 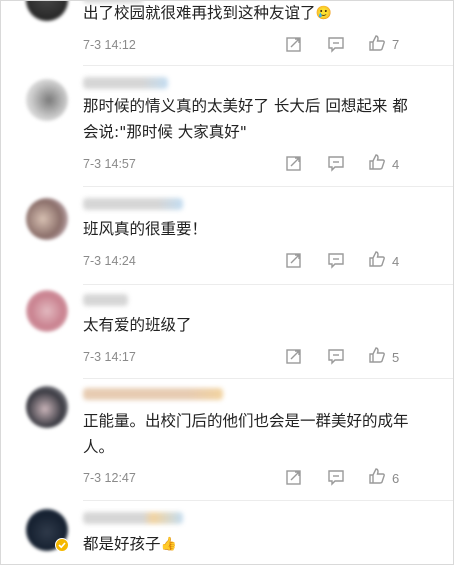 I want to click on like-count: 7, so click(x=396, y=44).